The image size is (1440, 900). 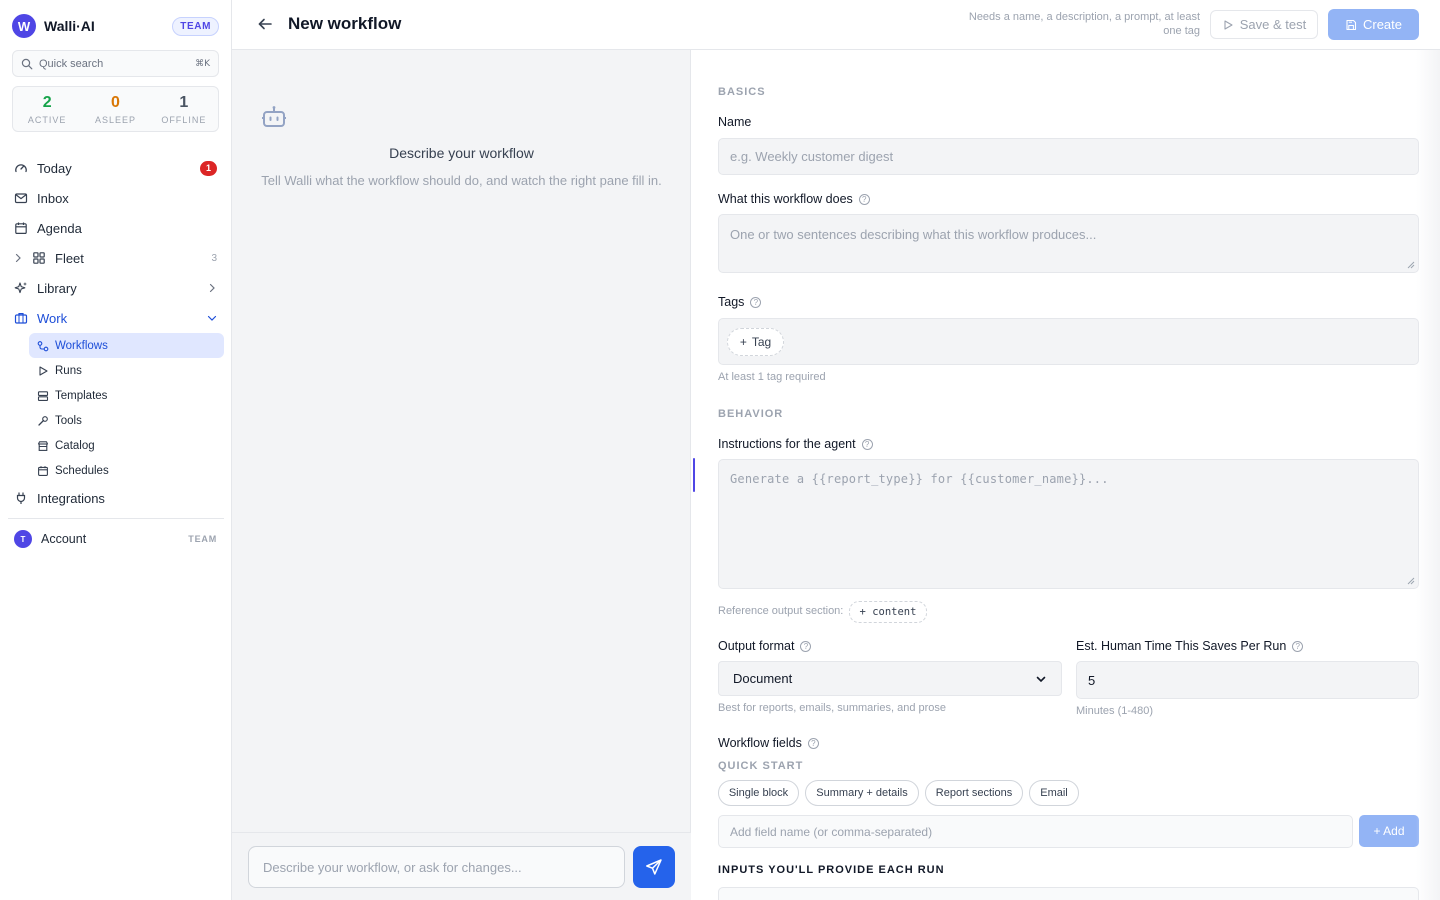 I want to click on reference-content-chip: + content, so click(x=888, y=612).